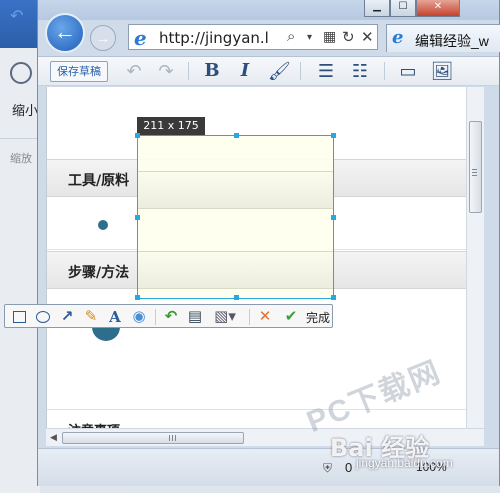 This screenshot has width=500, height=493. What do you see at coordinates (79, 71) in the screenshot?
I see `save-draft-button: 保存草稿` at bounding box center [79, 71].